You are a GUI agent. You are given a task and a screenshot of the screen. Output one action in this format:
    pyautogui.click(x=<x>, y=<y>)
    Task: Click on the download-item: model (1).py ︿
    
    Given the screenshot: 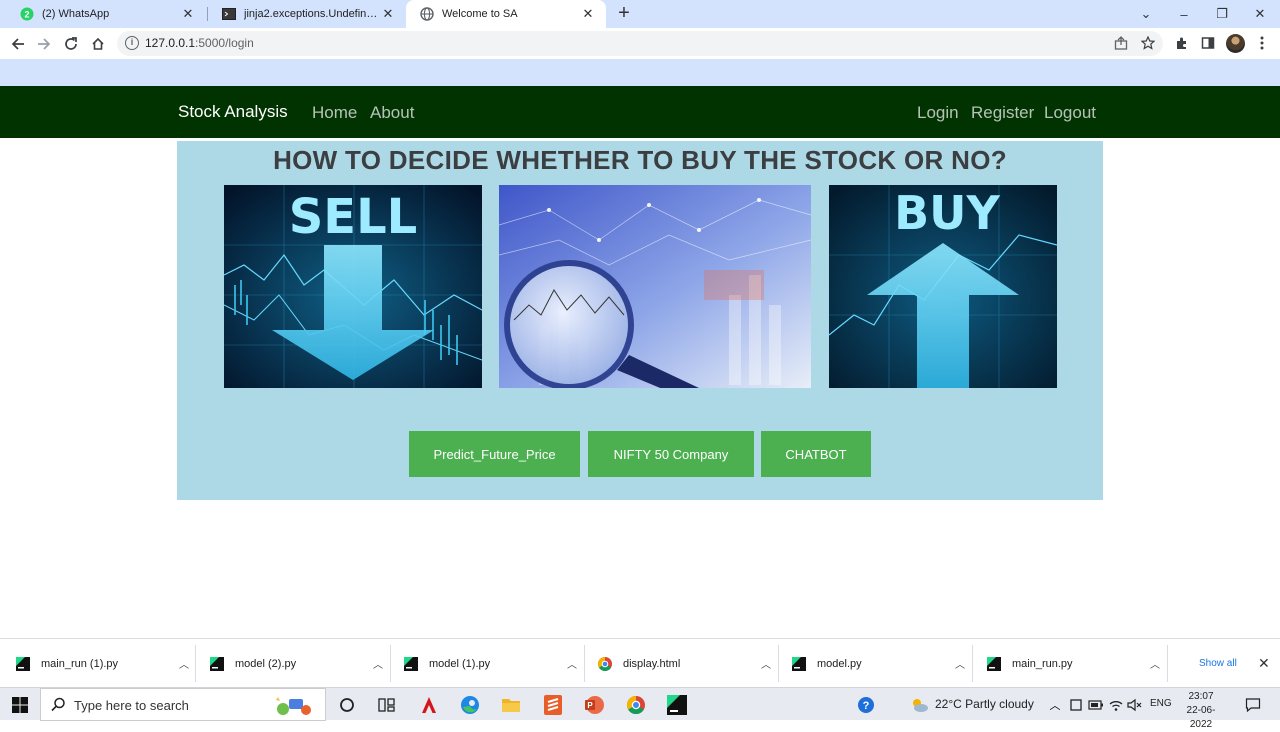 What is the action you would take?
    pyautogui.click(x=485, y=663)
    